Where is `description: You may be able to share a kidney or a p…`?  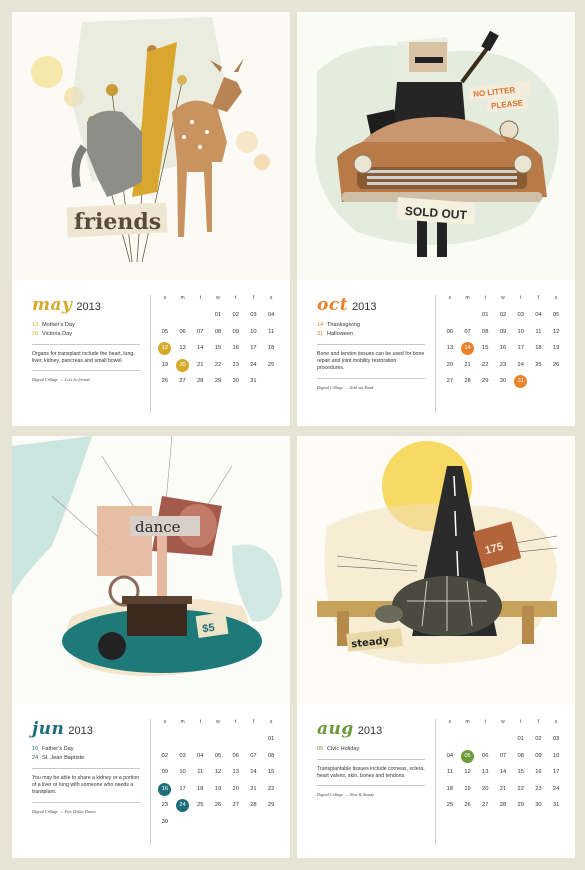
description: You may be able to share a kidney or a p… is located at coordinates (86, 785).